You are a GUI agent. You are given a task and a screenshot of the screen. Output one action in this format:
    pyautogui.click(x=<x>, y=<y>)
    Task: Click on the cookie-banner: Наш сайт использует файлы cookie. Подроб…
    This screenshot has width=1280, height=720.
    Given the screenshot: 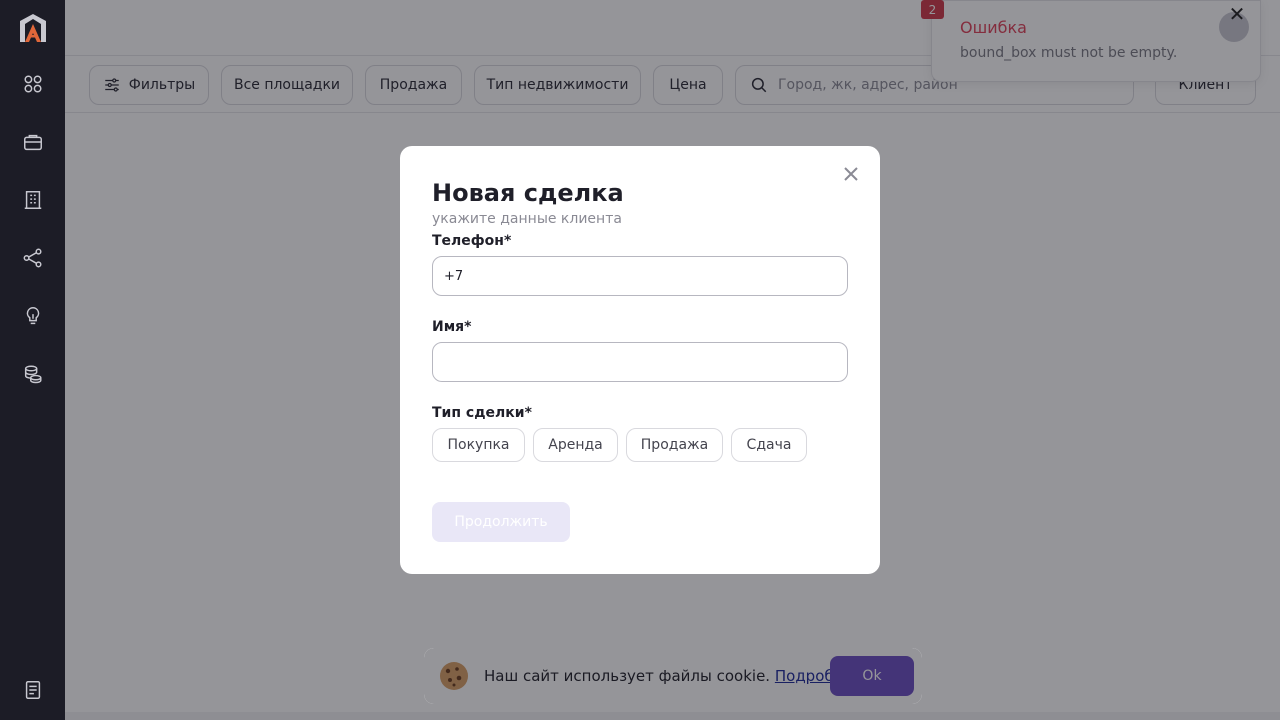 What is the action you would take?
    pyautogui.click(x=673, y=676)
    